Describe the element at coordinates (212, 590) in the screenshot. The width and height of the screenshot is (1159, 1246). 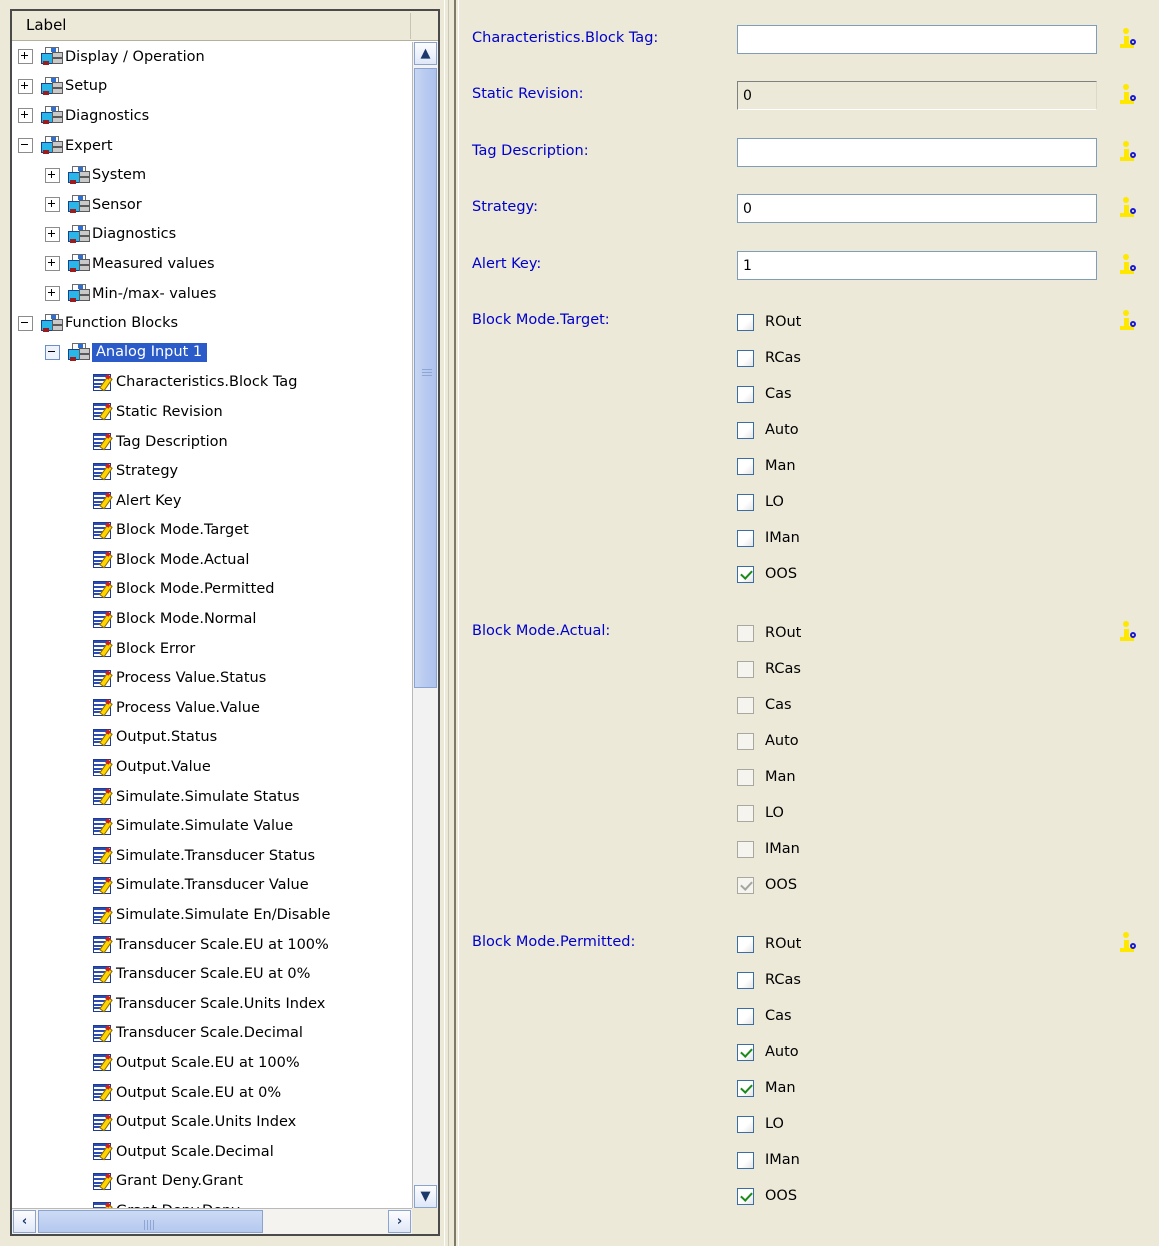
I see `tree-item-block-mode-permitted: Block Mode.Permitted` at that location.